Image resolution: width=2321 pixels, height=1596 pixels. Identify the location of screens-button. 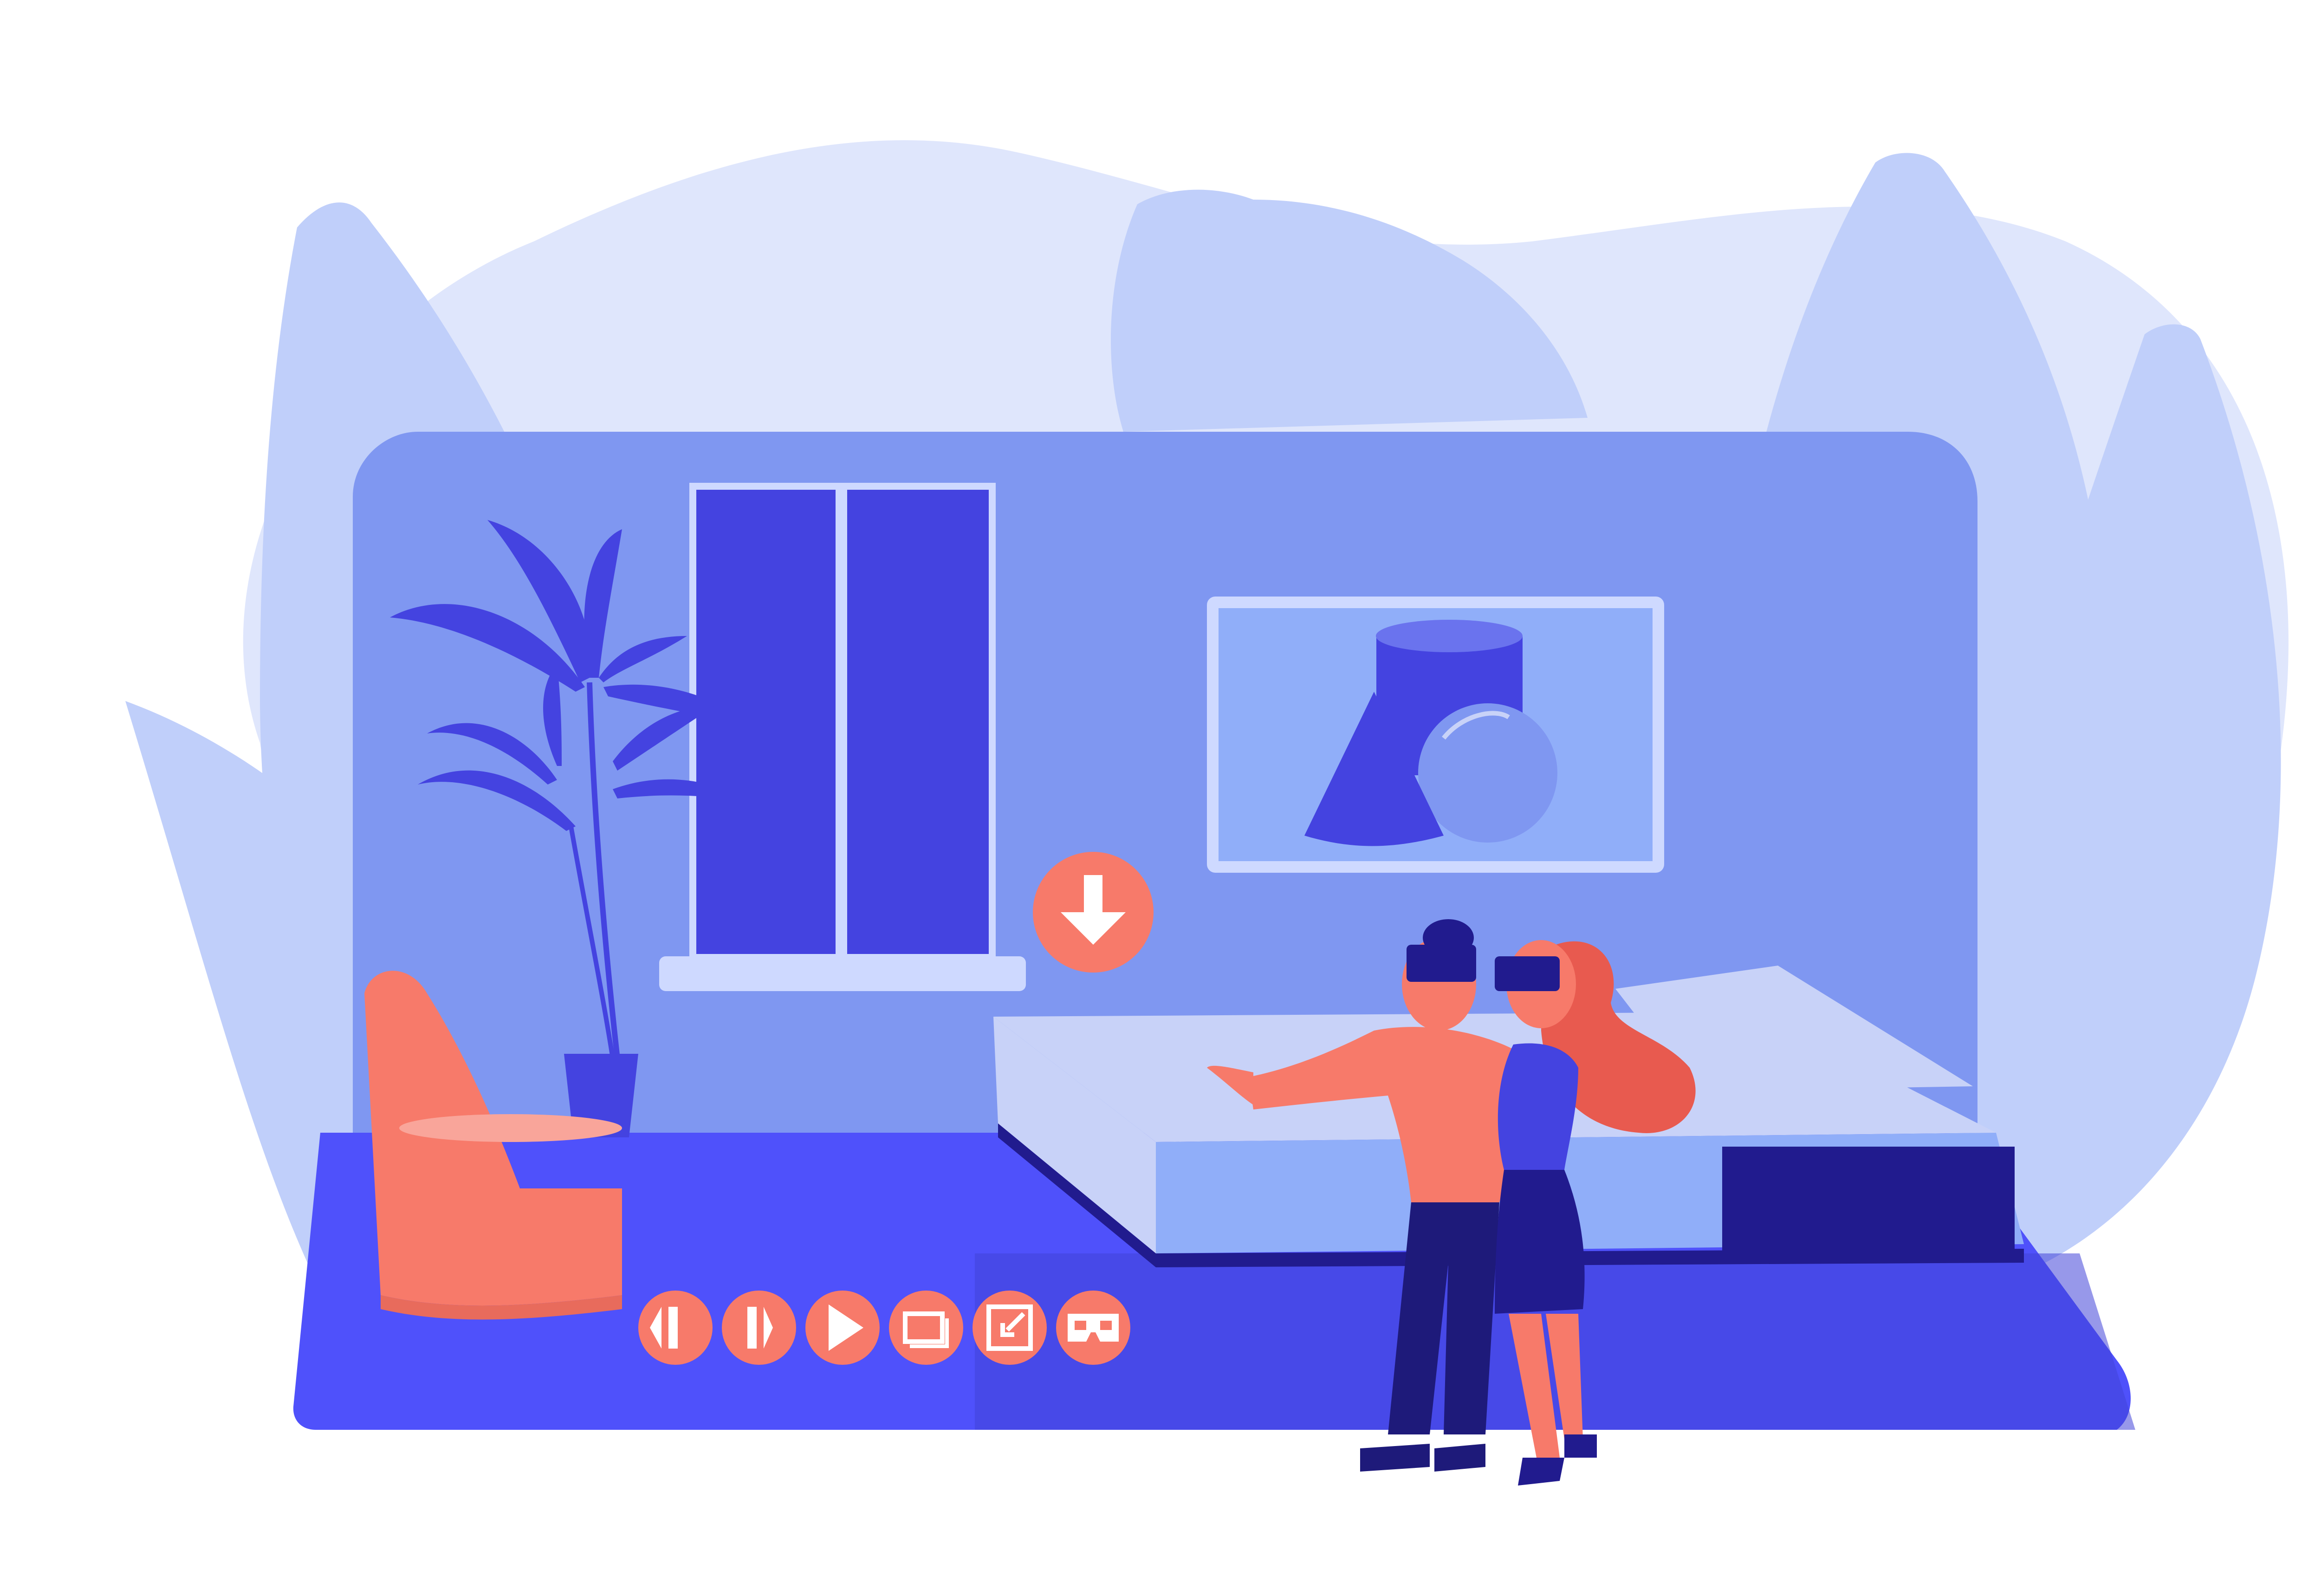
(926, 1328).